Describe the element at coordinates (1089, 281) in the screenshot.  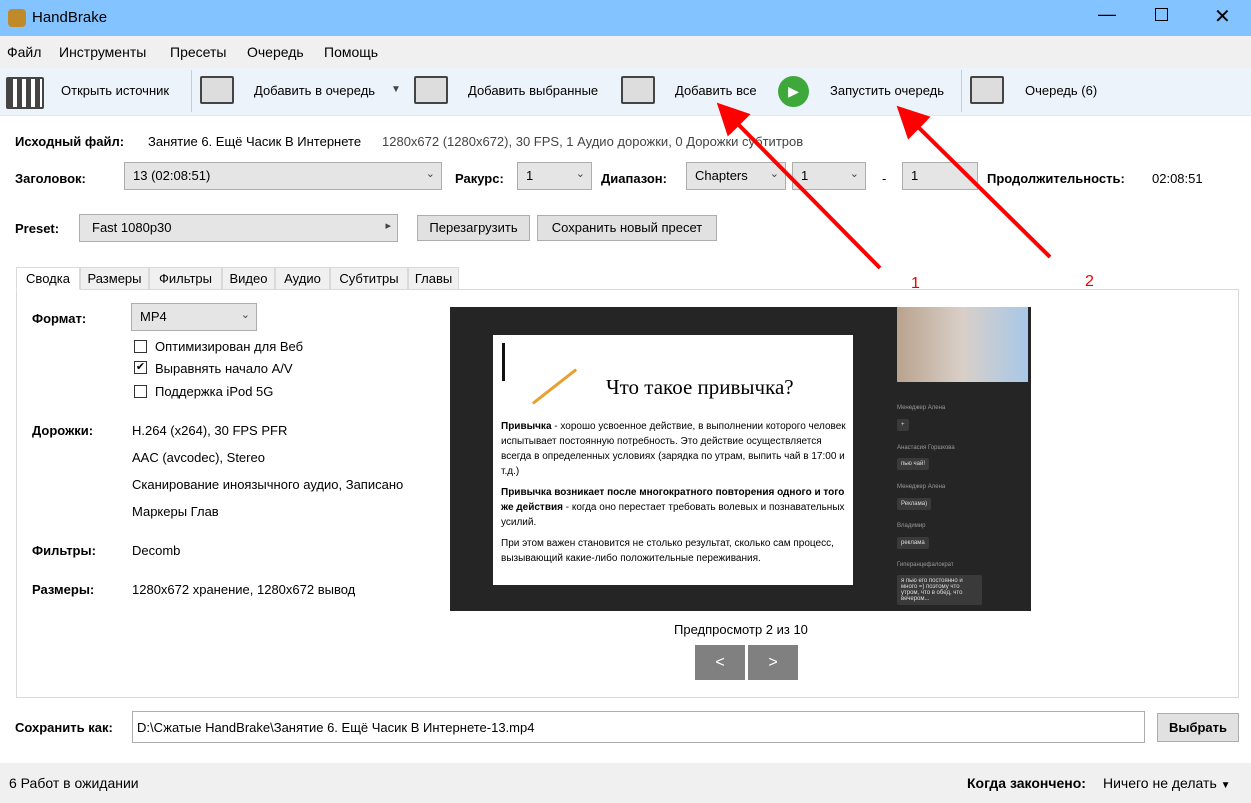
I see `annotation-2: 2` at that location.